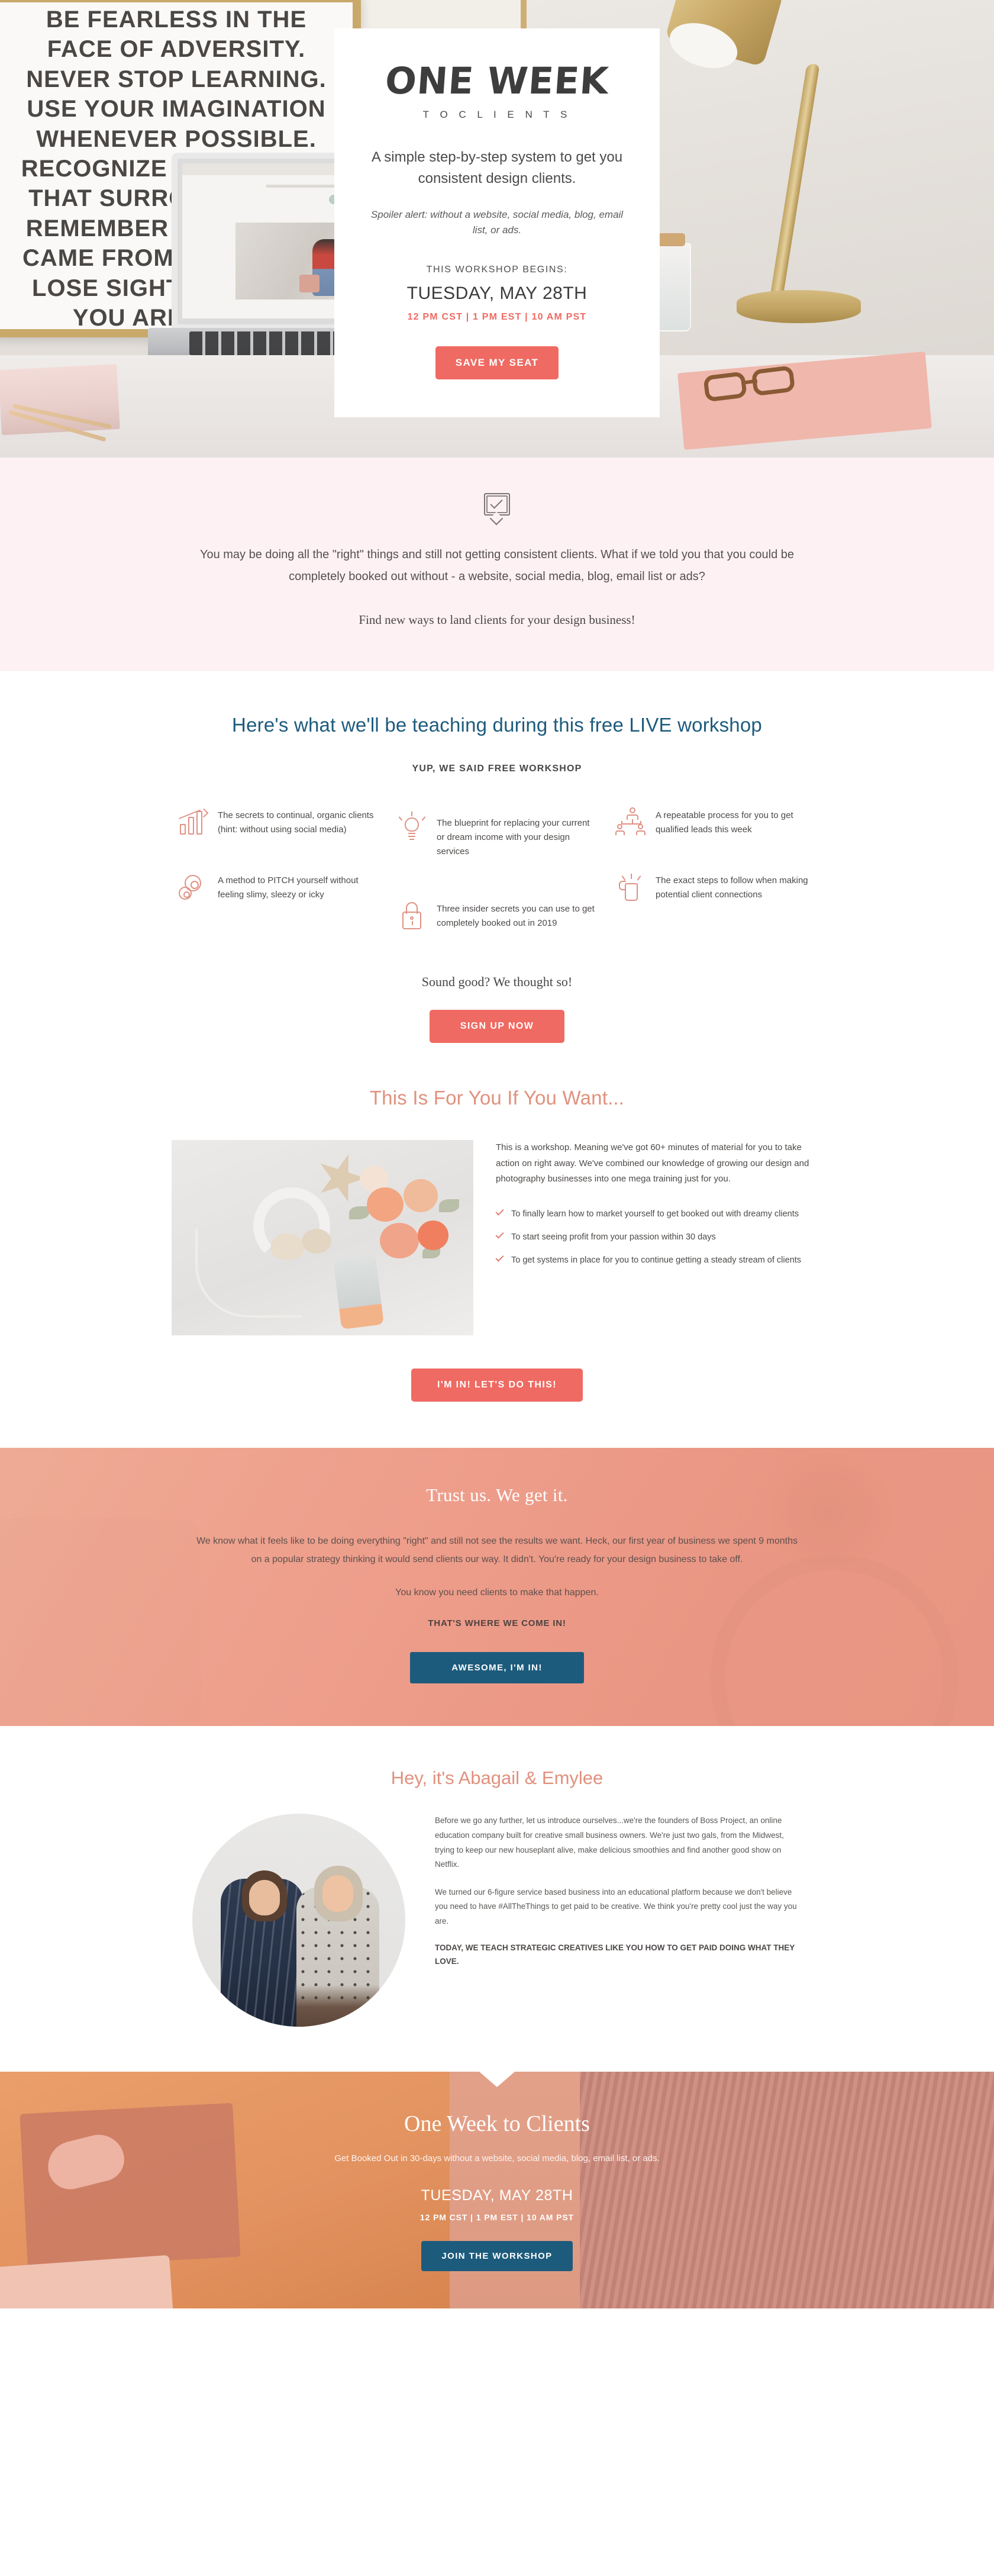 The width and height of the screenshot is (994, 2576). I want to click on founders-portrait, so click(298, 1921).